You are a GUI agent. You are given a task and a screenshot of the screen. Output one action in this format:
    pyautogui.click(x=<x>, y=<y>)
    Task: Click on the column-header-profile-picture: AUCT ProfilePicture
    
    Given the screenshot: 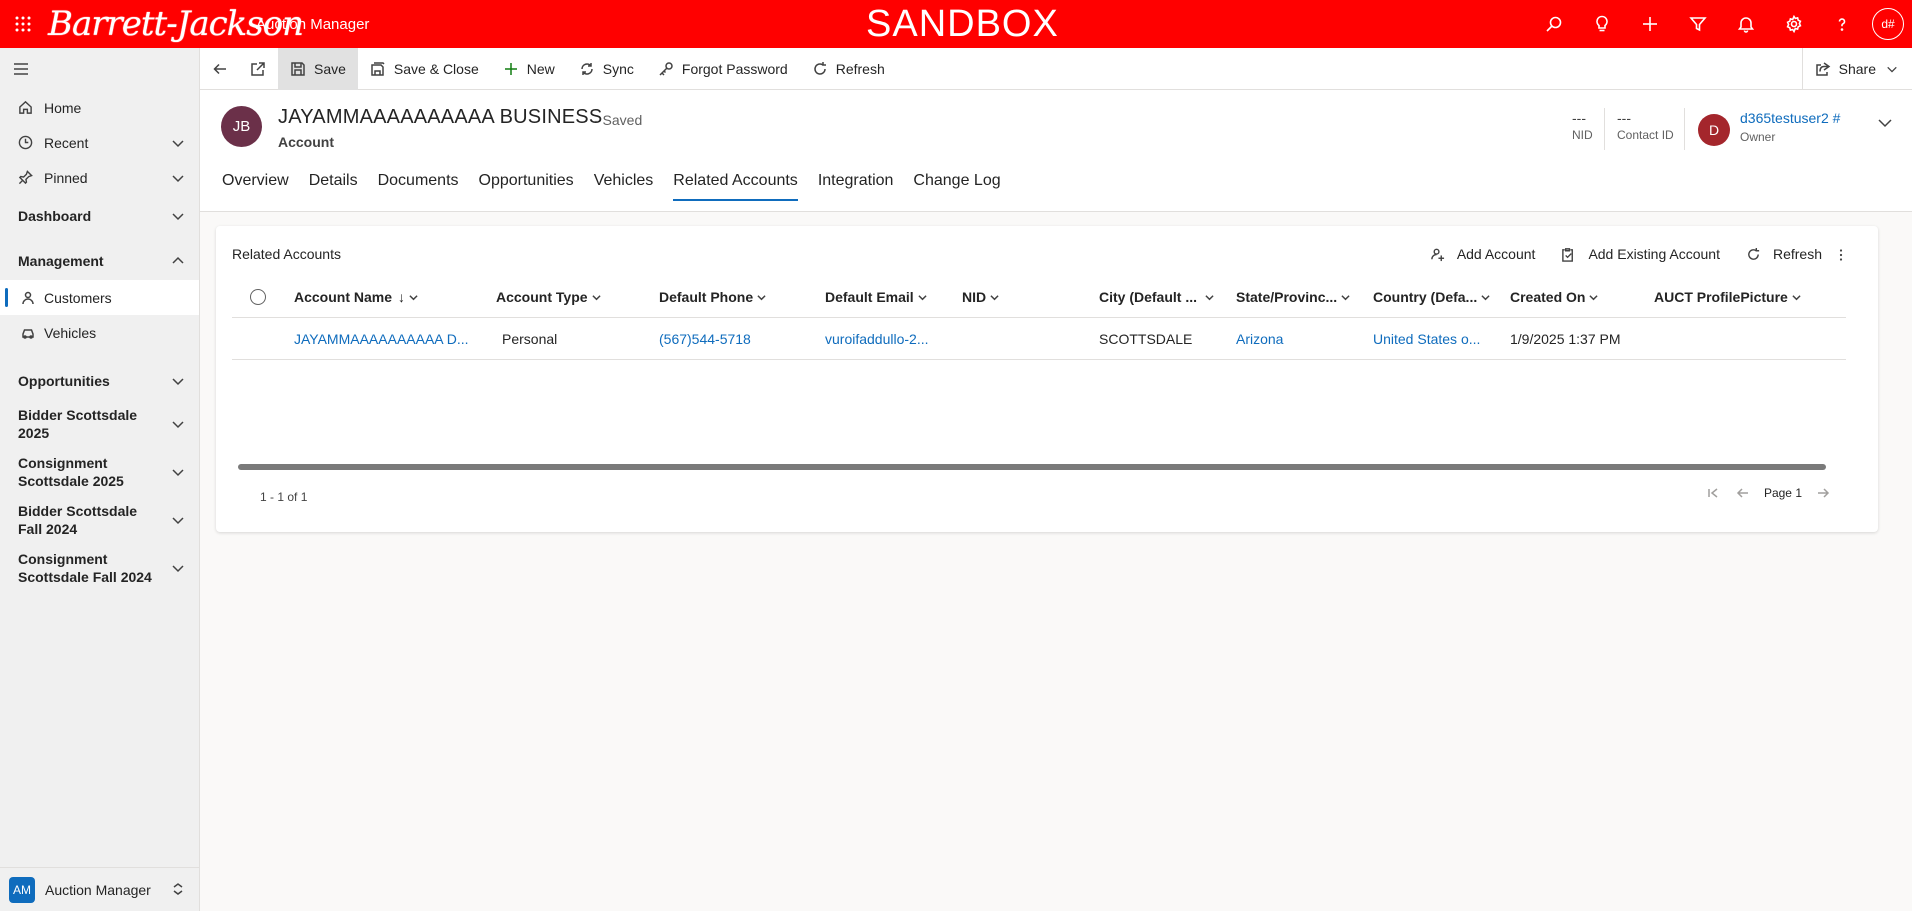 What is the action you would take?
    pyautogui.click(x=1727, y=297)
    